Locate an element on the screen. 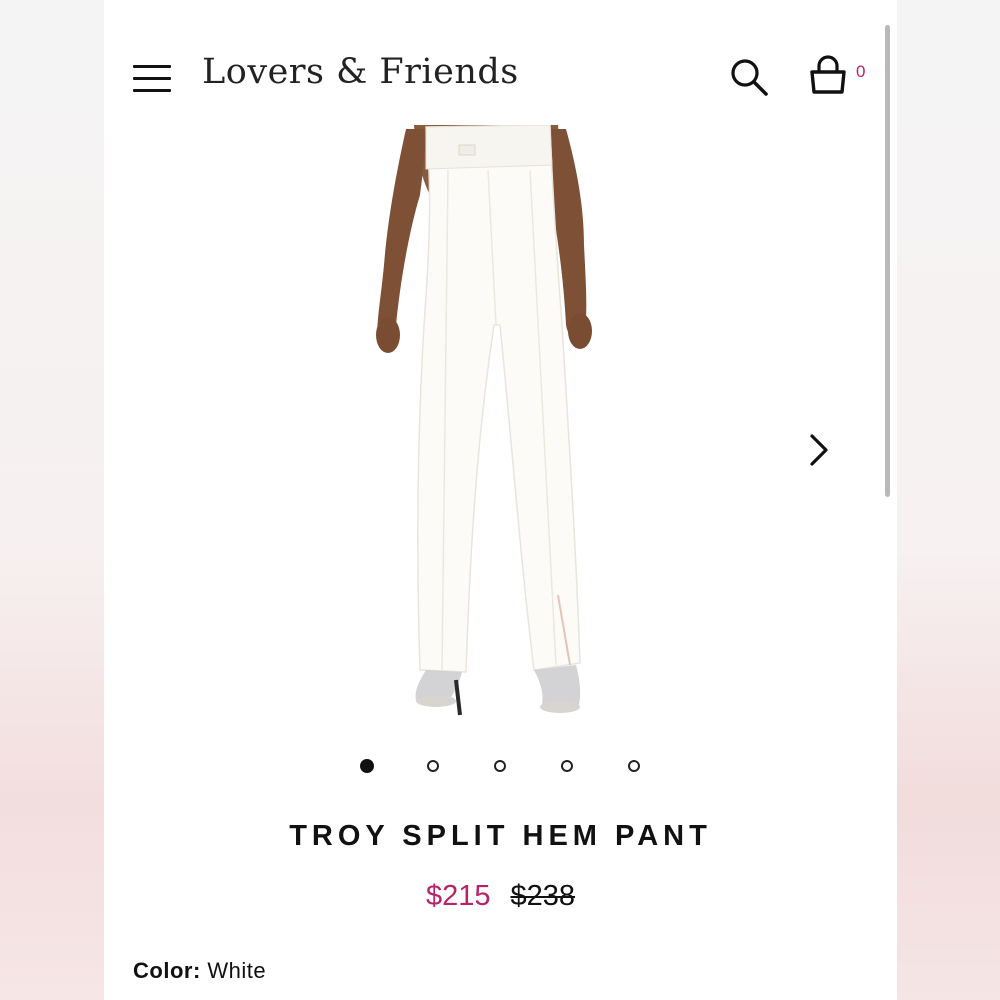 Image resolution: width=1000 pixels, height=1000 pixels. brand-logo: Lovers & Friends is located at coordinates (360, 72).